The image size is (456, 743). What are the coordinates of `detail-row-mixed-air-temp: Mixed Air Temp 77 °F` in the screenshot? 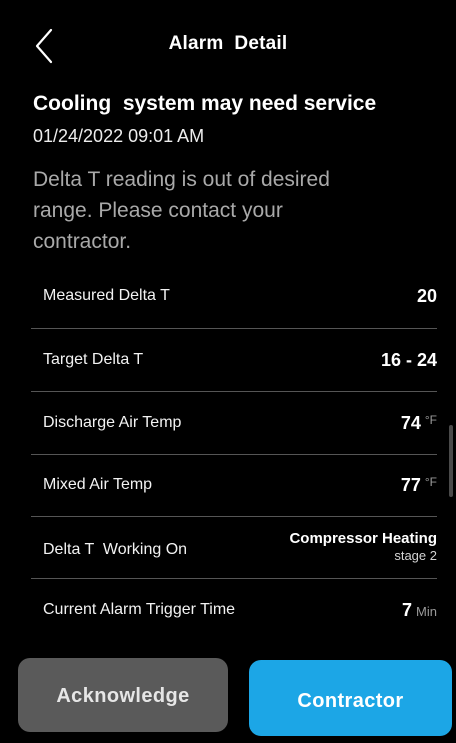 It's located at (234, 486).